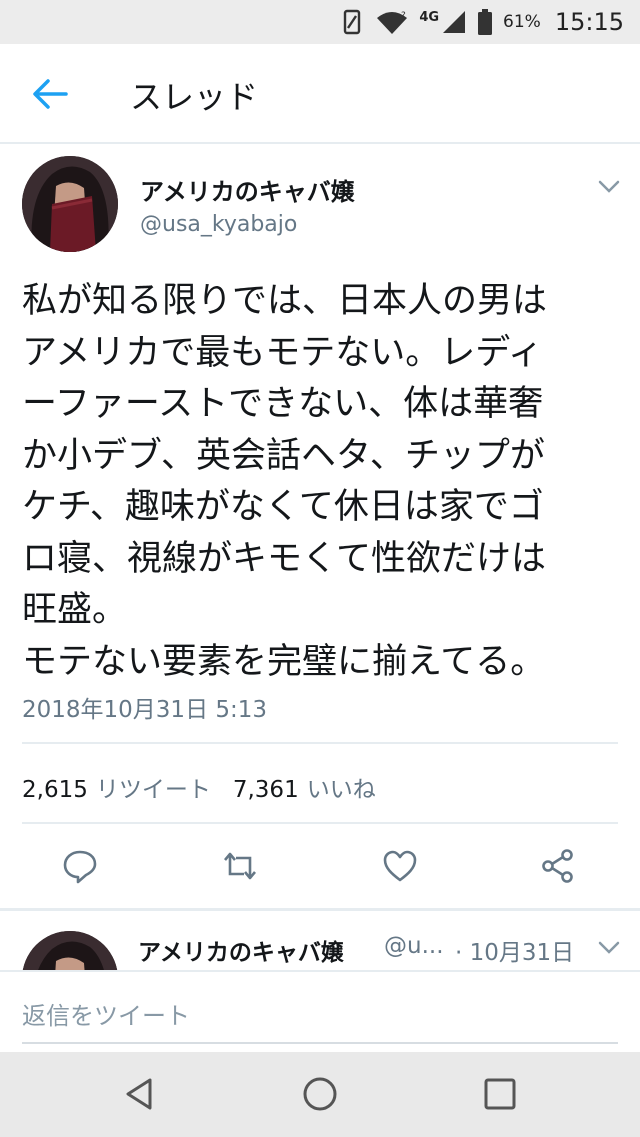 The image size is (640, 1137). What do you see at coordinates (240, 866) in the screenshot?
I see `retweet-icon` at bounding box center [240, 866].